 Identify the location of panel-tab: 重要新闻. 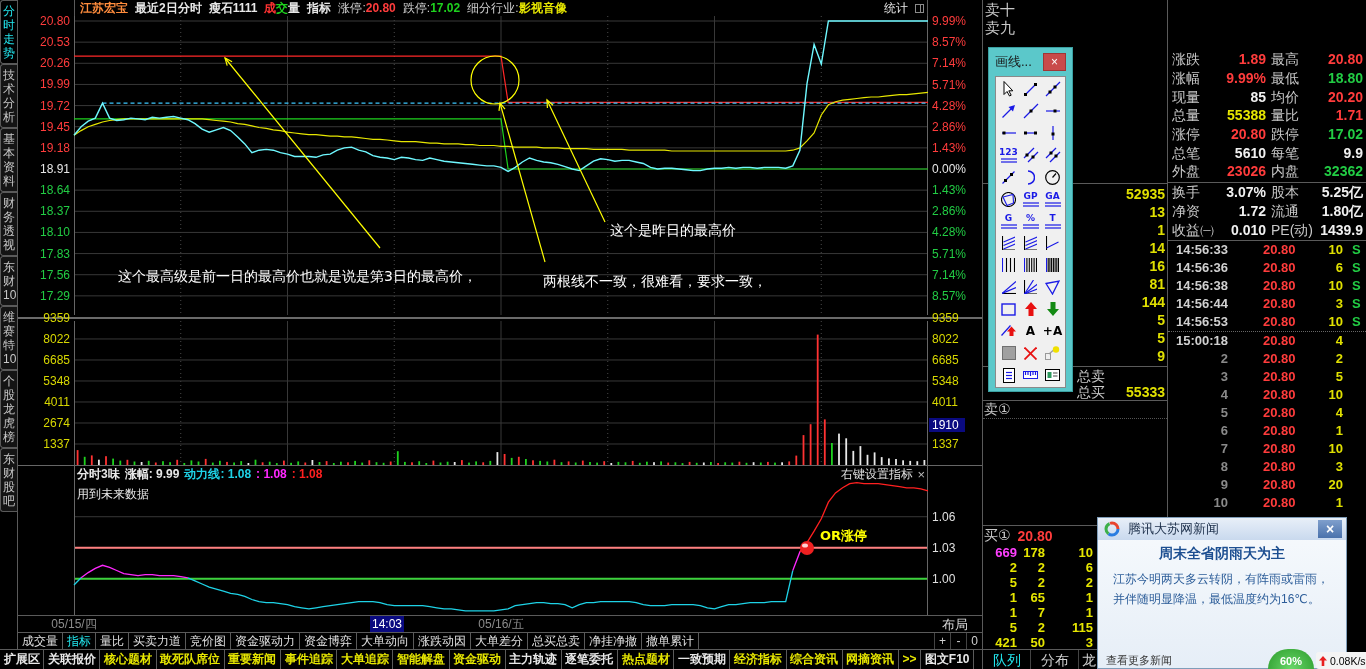
(252, 659).